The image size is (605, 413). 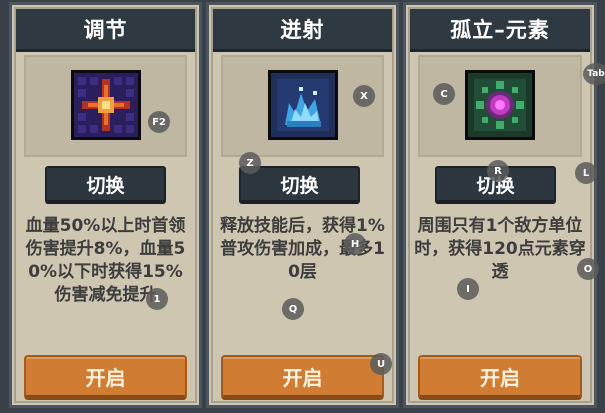 I want to click on hotkey-badge-q: Q, so click(x=293, y=309).